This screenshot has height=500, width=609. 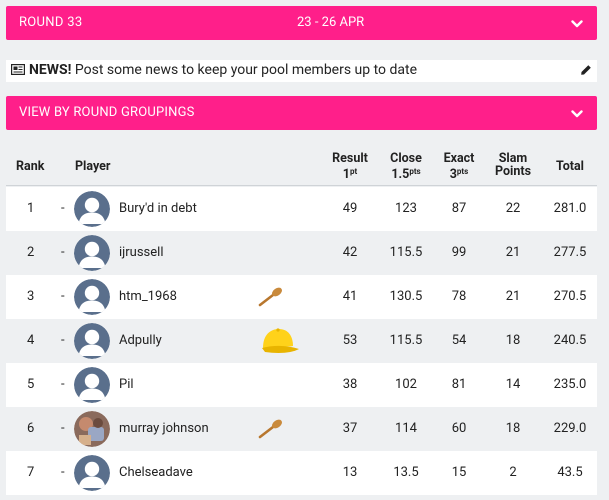 I want to click on rank-cell: 7, so click(x=31, y=472).